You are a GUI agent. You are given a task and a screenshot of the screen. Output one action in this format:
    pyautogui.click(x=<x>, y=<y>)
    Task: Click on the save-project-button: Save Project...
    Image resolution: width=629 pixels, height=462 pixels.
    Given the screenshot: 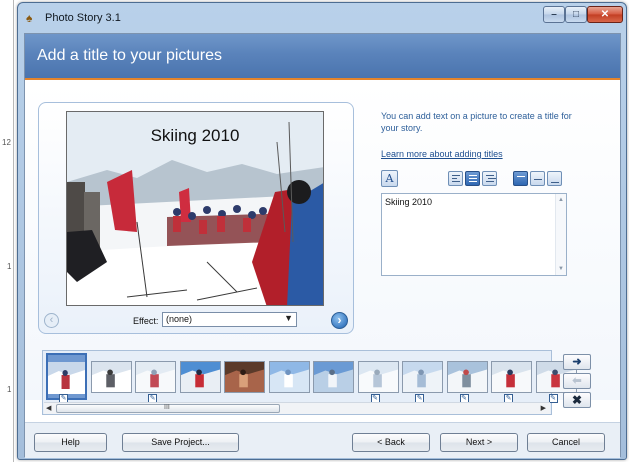 What is the action you would take?
    pyautogui.click(x=180, y=442)
    